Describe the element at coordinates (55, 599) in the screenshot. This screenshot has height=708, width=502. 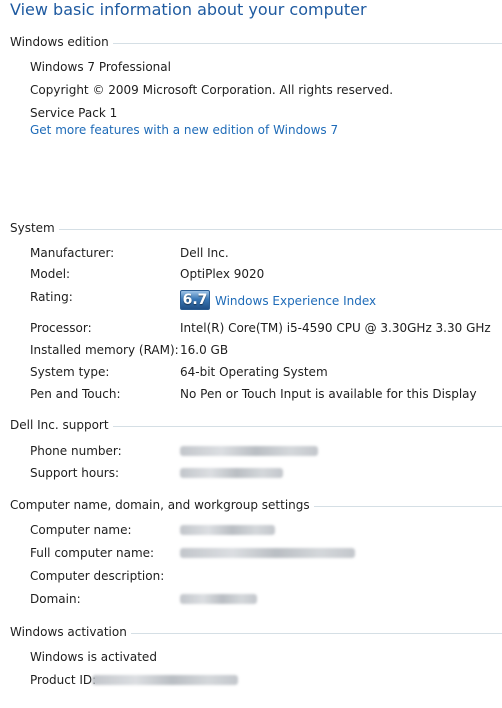
I see `domain-label: Domain:` at that location.